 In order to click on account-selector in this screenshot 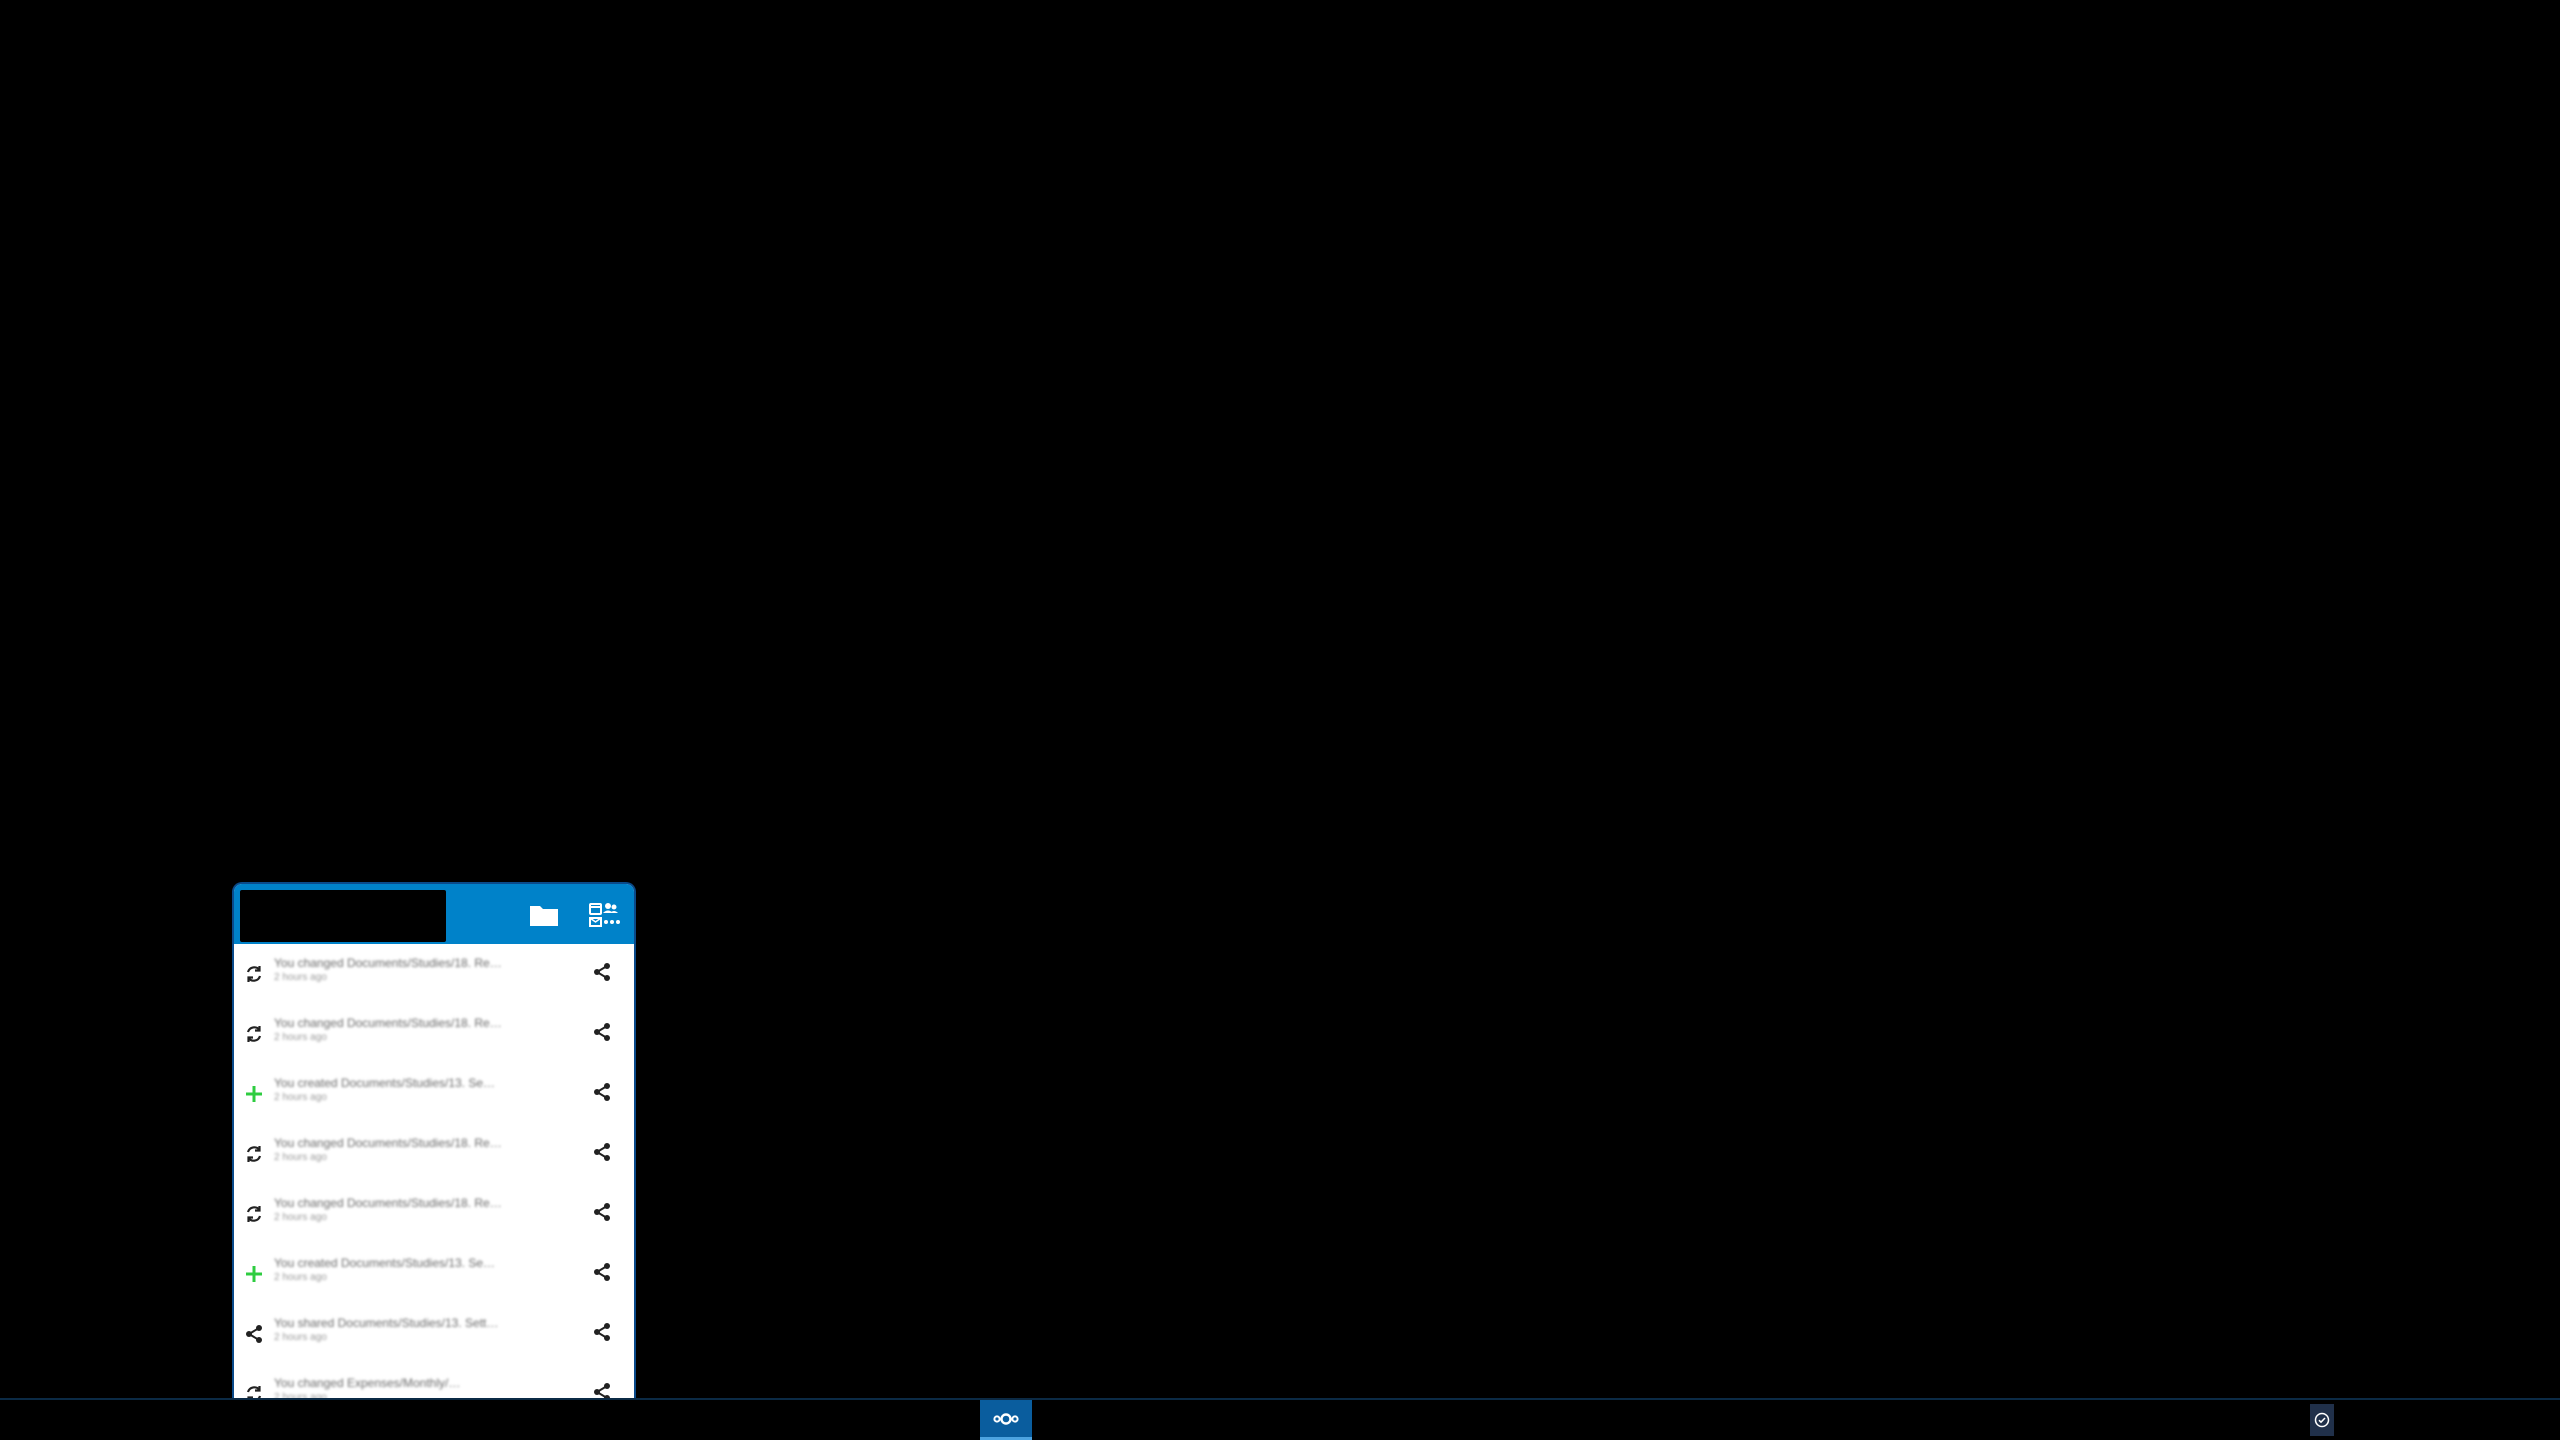, I will do `click(343, 916)`.